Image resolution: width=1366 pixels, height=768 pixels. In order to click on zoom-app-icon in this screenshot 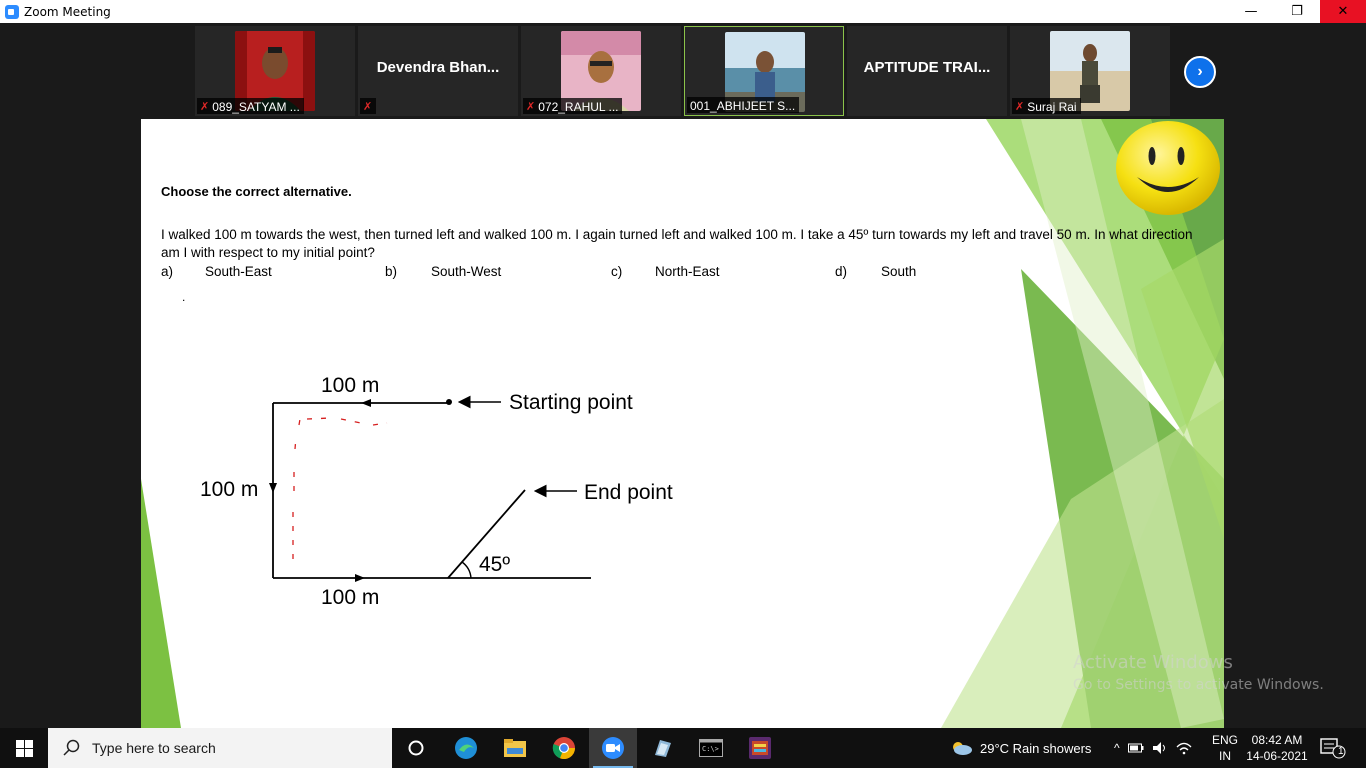, I will do `click(12, 11)`.